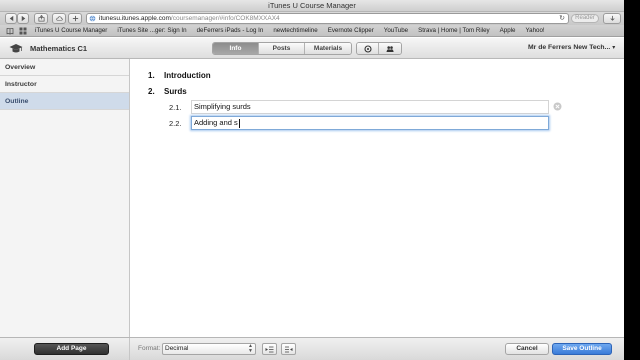 The height and width of the screenshot is (360, 640). I want to click on bookmark-itunes-u-course-manager: iTunes U Course Manager, so click(71, 30).